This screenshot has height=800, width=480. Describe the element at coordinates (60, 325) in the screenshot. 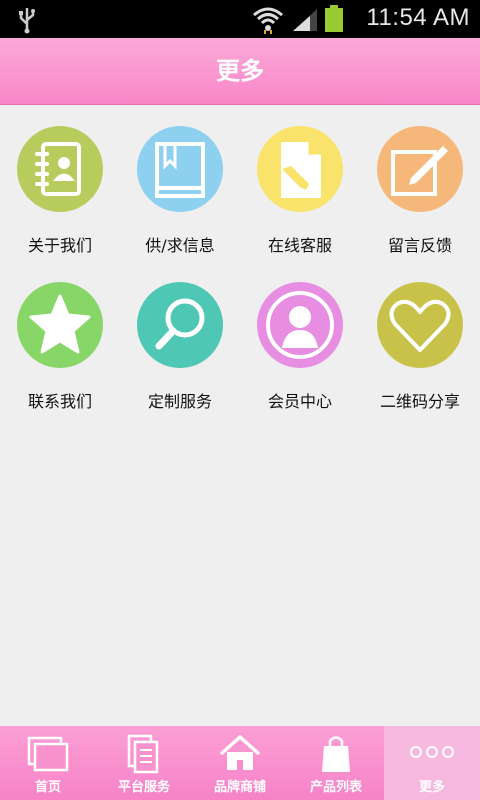

I see `star-icon` at that location.